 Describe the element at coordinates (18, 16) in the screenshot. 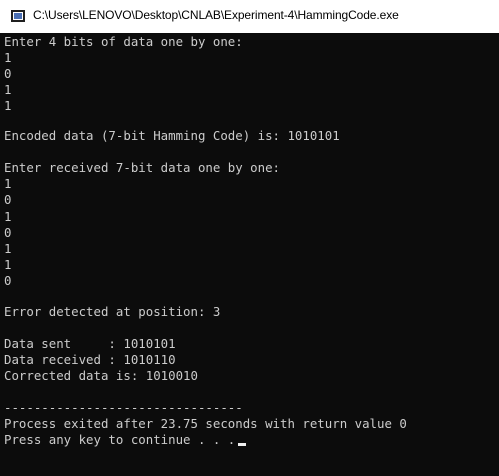

I see `console-app-icon` at that location.